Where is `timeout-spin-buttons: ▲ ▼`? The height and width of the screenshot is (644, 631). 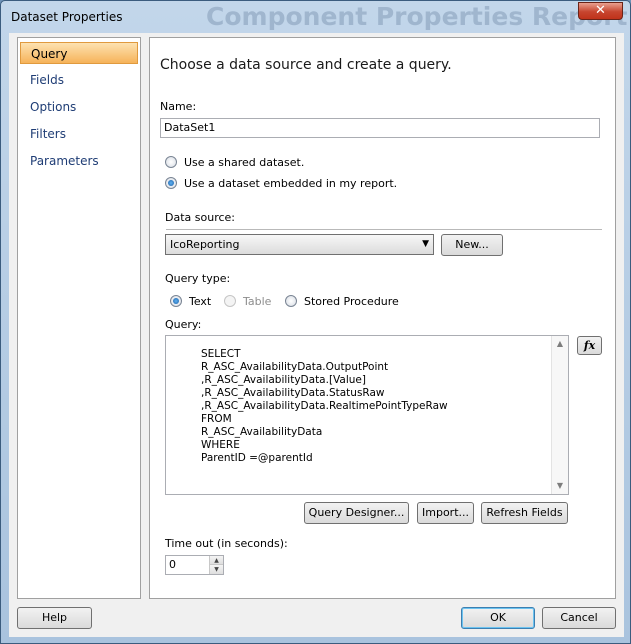
timeout-spin-buttons: ▲ ▼ is located at coordinates (216, 565).